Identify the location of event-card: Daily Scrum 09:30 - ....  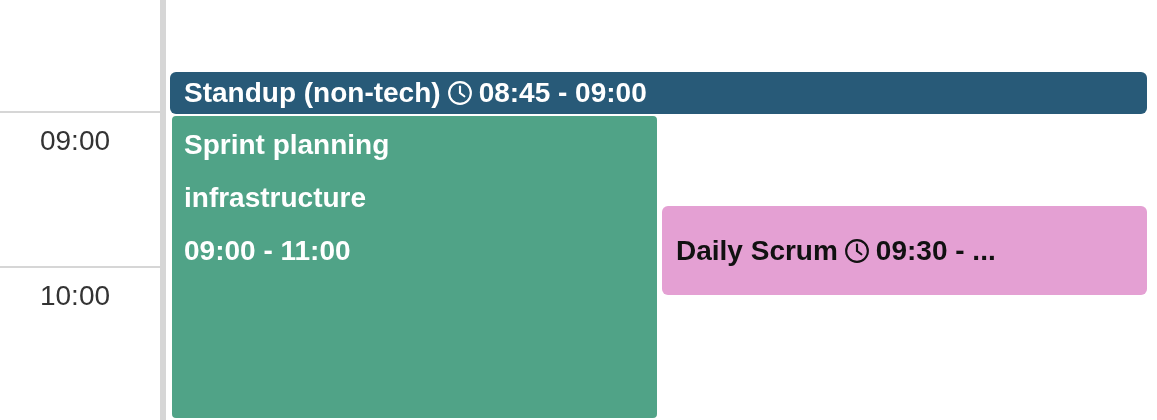
(904, 250).